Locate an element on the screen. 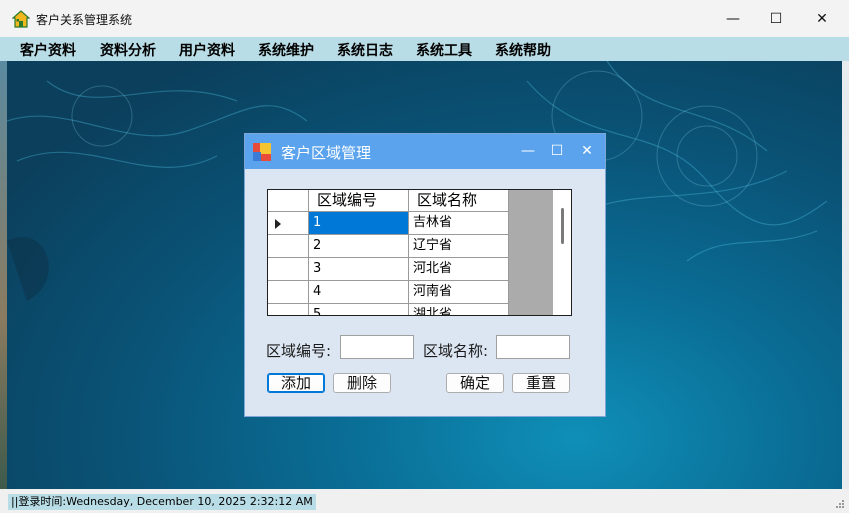  dialog-close-button: ✕ is located at coordinates (587, 151).